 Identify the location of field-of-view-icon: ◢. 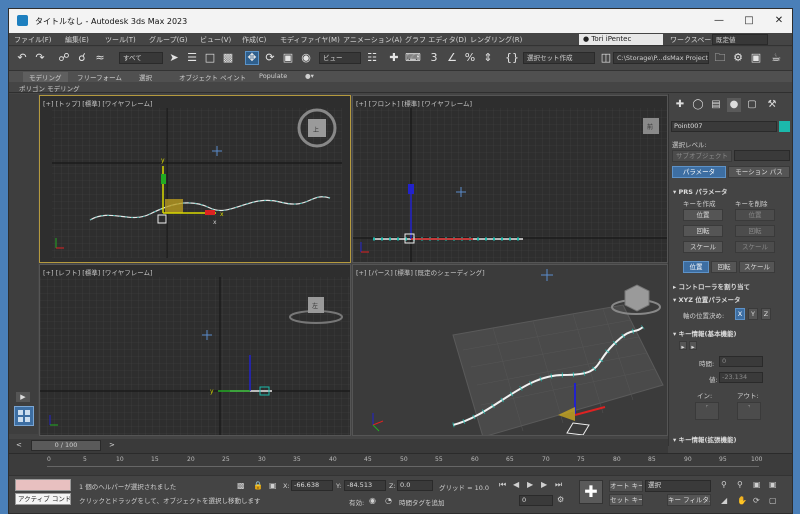
(724, 500).